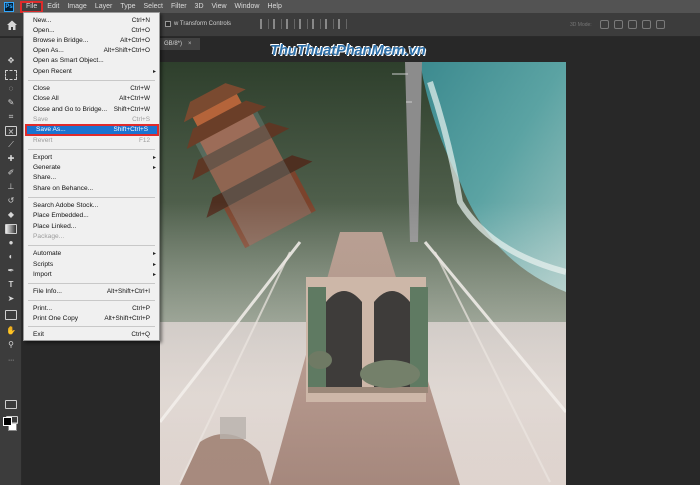  Describe the element at coordinates (11, 201) in the screenshot. I see `history-brush-tool-icon: ↺` at that location.